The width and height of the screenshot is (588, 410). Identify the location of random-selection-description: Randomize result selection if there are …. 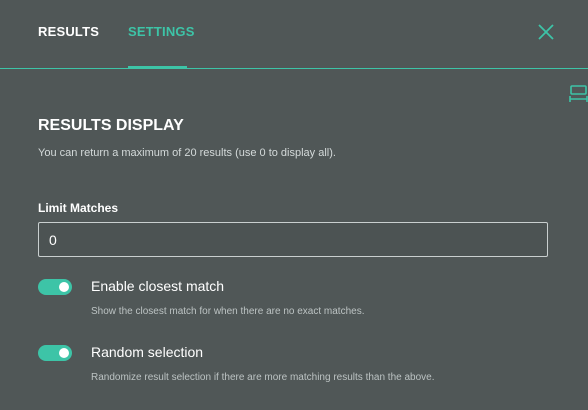
(263, 377).